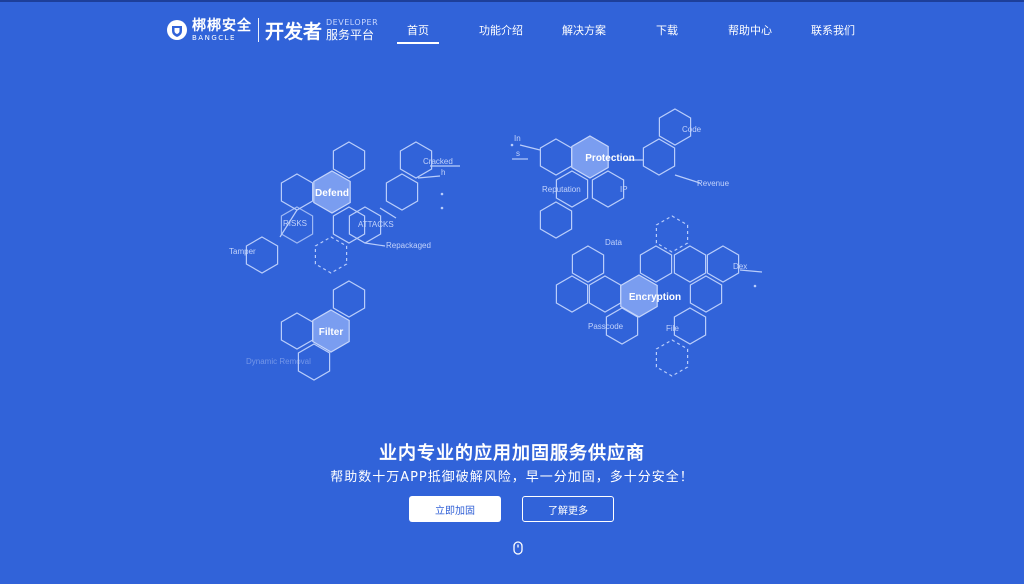 Image resolution: width=1024 pixels, height=584 pixels. Describe the element at coordinates (609, 158) in the screenshot. I see `protection-hub-label: Protection` at that location.